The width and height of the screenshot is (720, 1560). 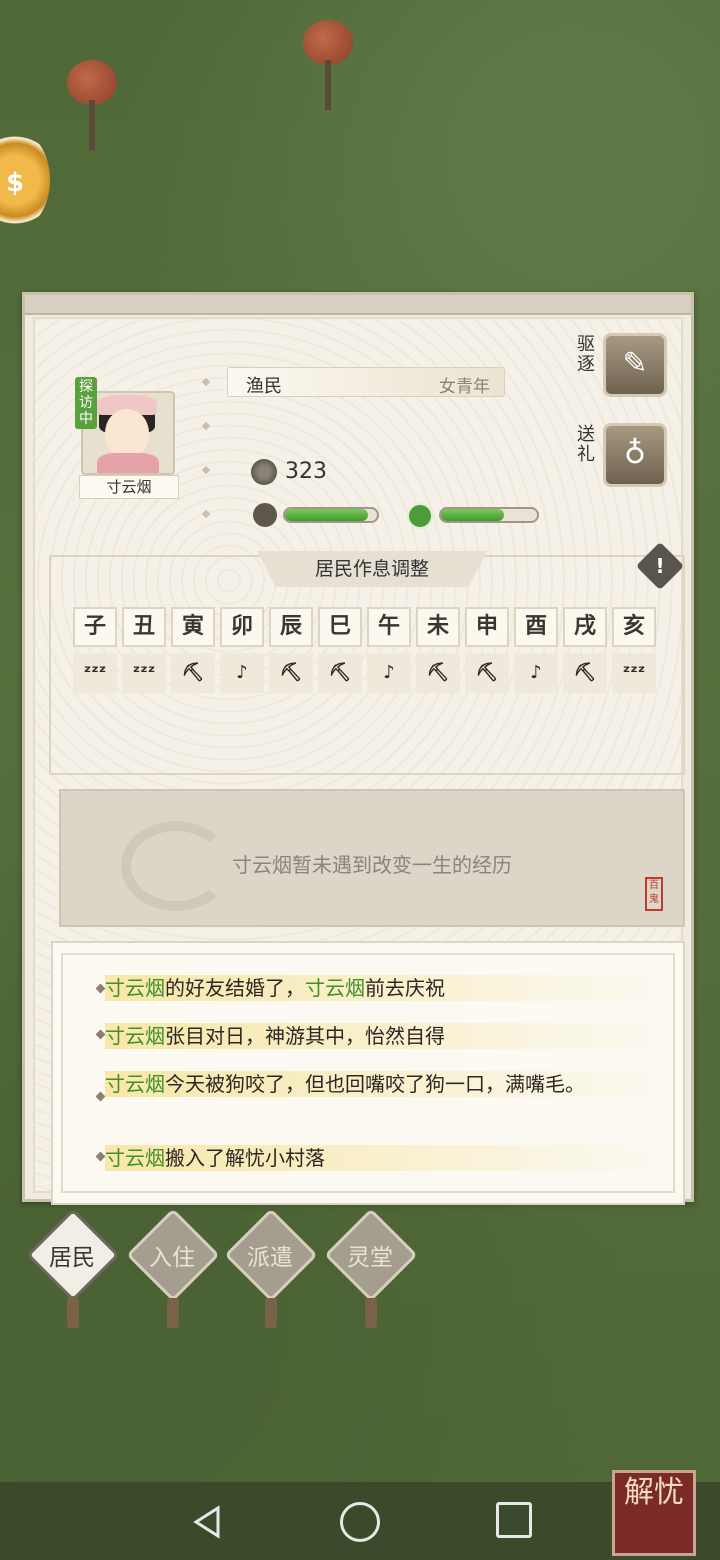 What do you see at coordinates (536, 627) in the screenshot?
I see `hour-cell: 酉` at bounding box center [536, 627].